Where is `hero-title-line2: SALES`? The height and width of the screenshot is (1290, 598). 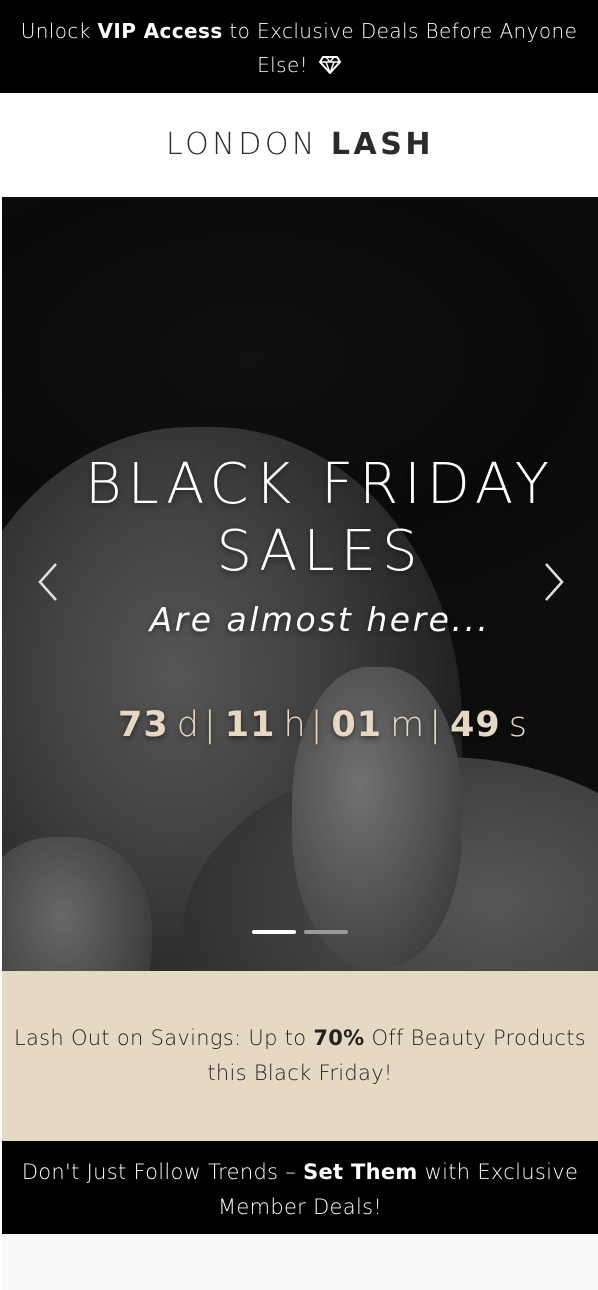 hero-title-line2: SALES is located at coordinates (320, 551).